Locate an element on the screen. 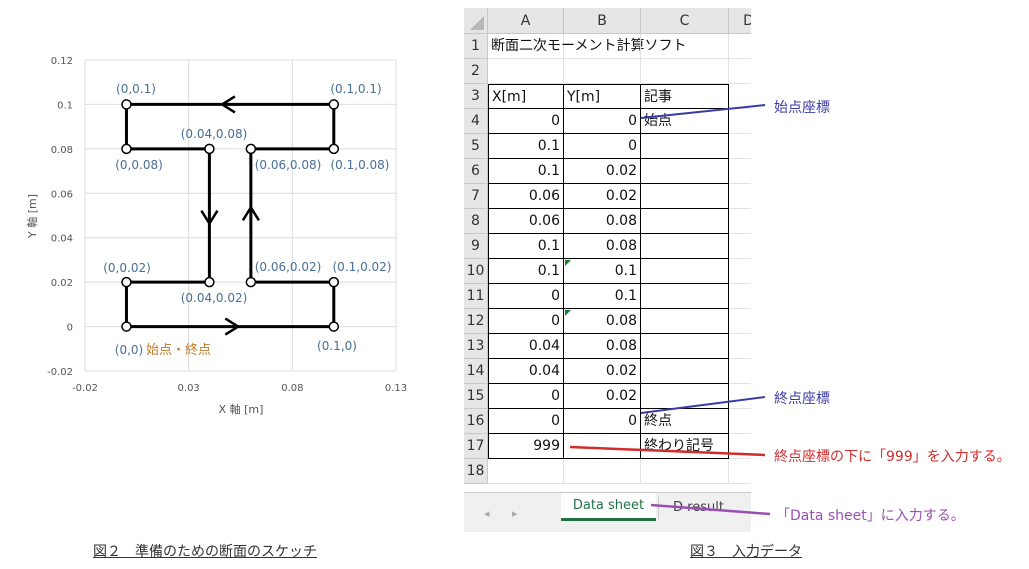  annotation-lines is located at coordinates (670, 310).